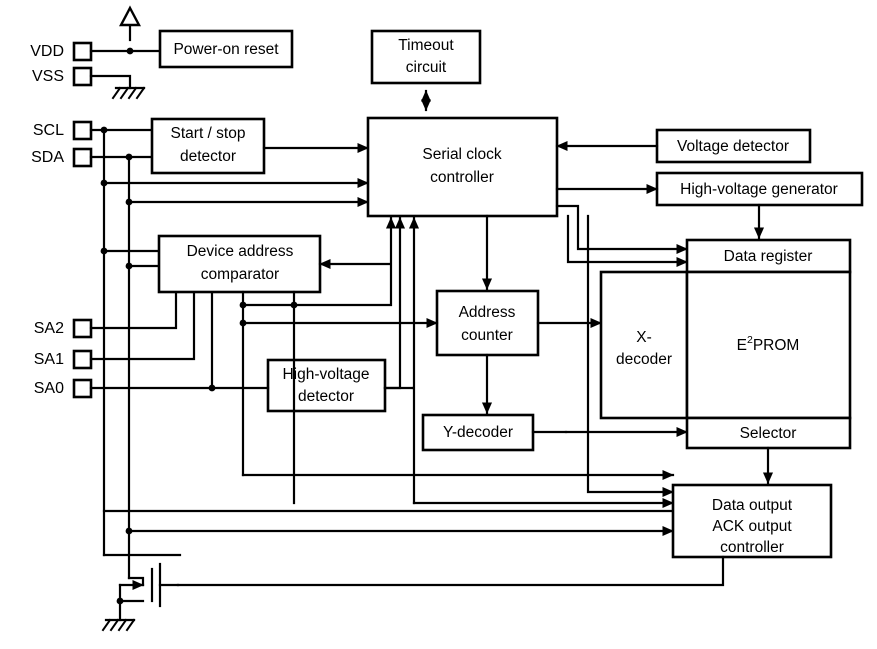 This screenshot has width=877, height=649. I want to click on pad-vdd, so click(82, 51).